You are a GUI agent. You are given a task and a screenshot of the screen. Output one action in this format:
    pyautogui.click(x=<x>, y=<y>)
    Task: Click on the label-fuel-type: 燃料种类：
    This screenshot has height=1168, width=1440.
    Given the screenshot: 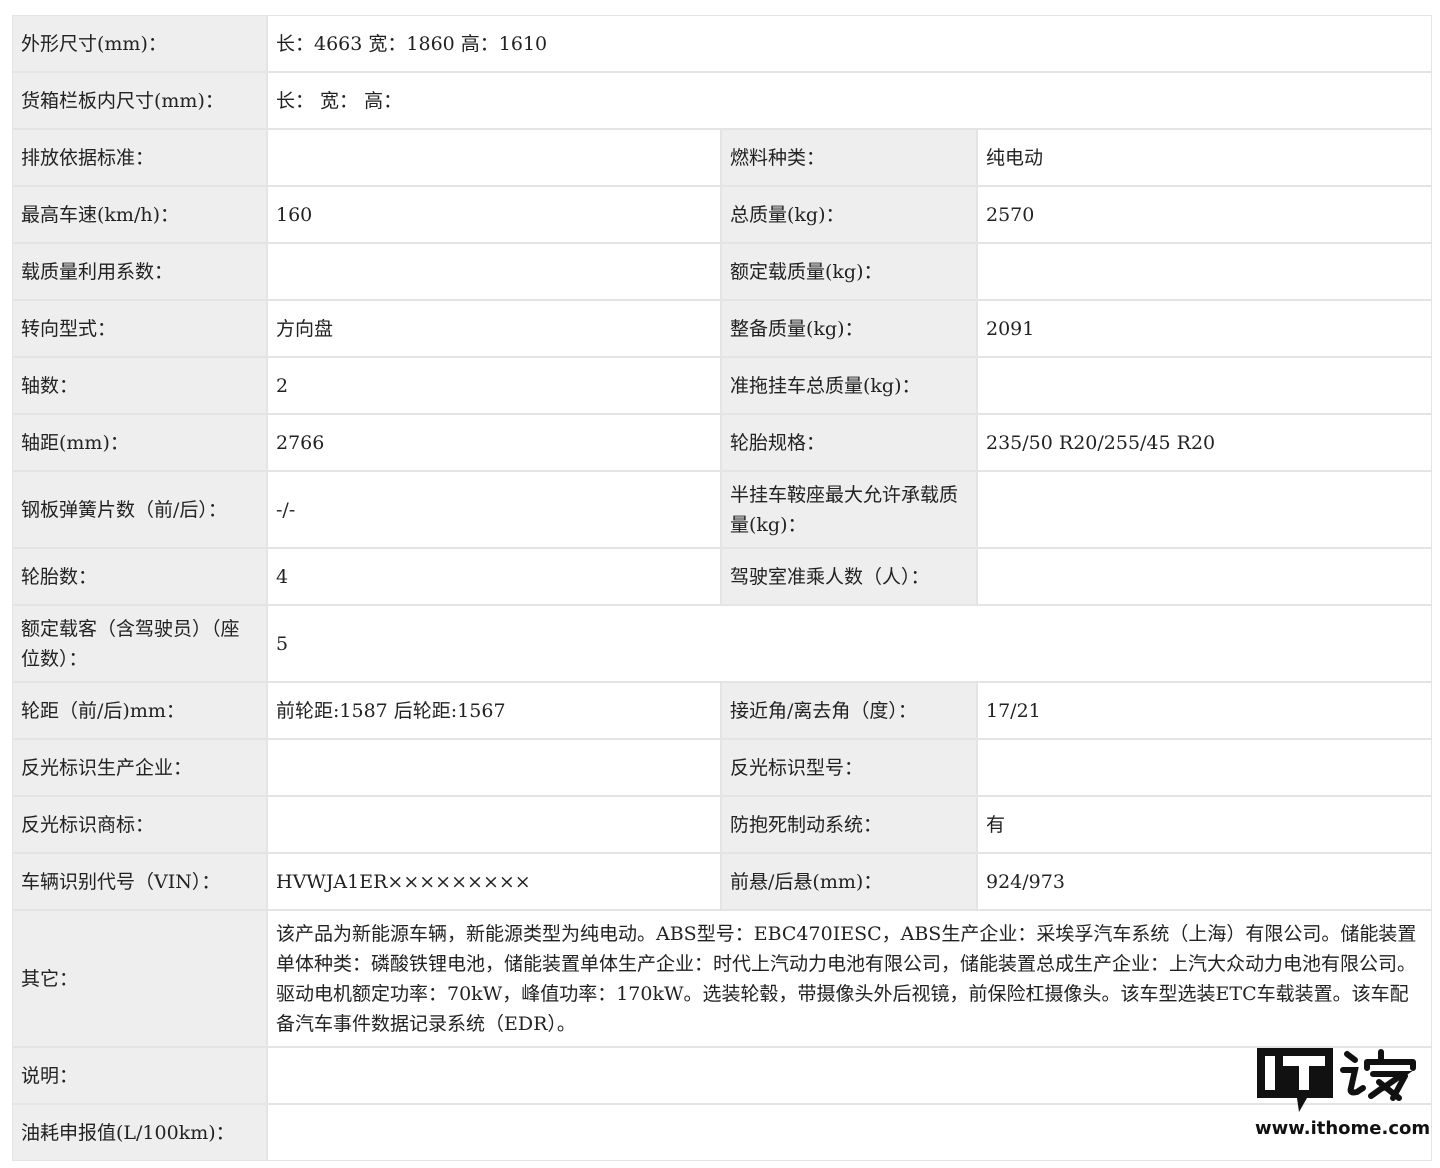 What is the action you would take?
    pyautogui.click(x=849, y=157)
    